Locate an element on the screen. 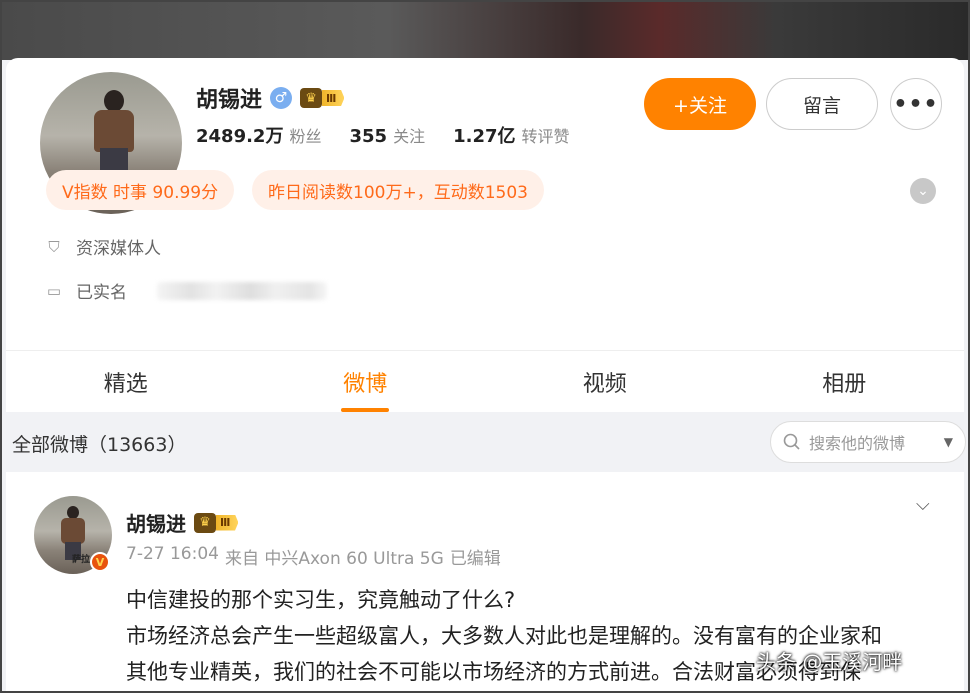  v-index-tag: V指数 时事 90.99分 is located at coordinates (140, 190).